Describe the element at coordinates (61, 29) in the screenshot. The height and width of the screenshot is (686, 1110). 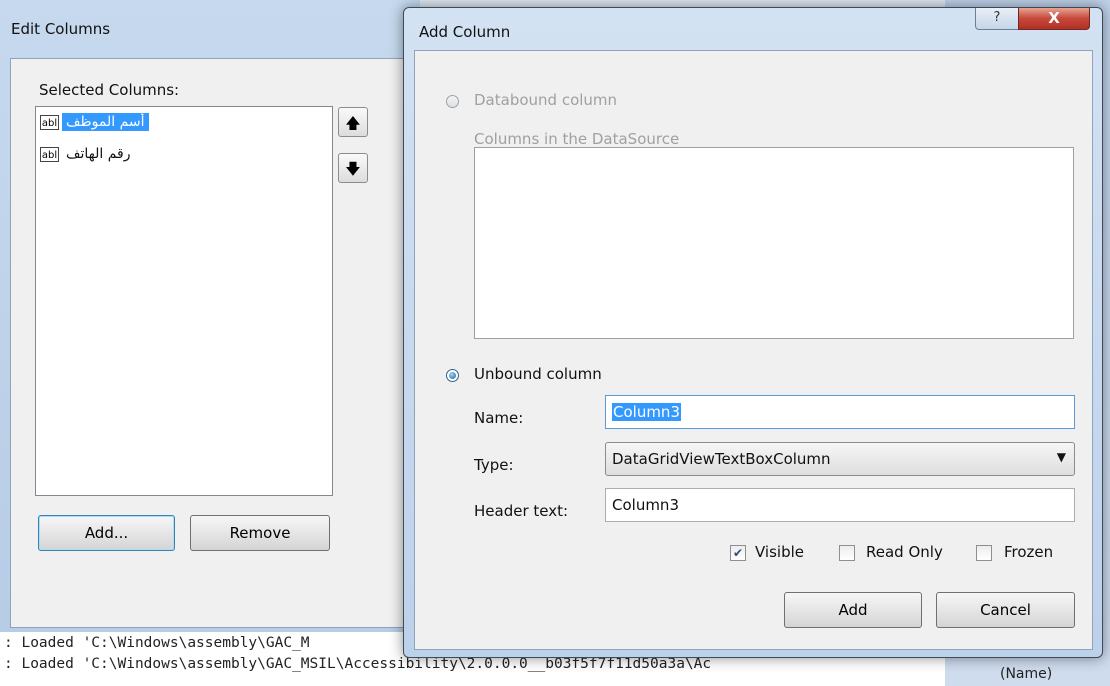
I see `edit-columns-title: Edit Columns` at that location.